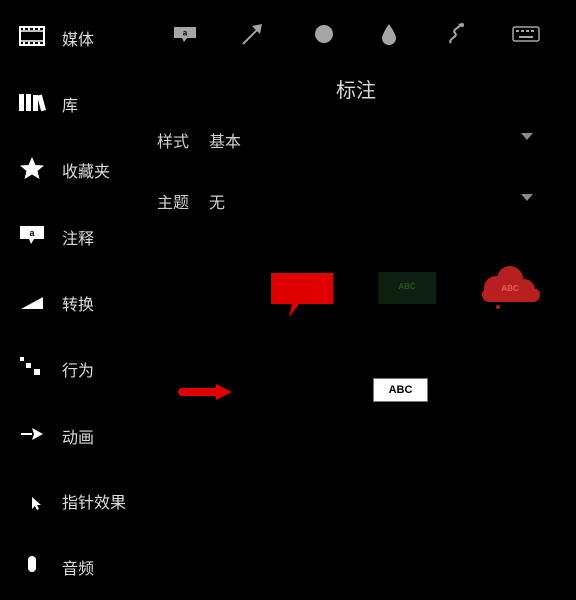 The width and height of the screenshot is (576, 600). Describe the element at coordinates (94, 502) in the screenshot. I see `sidebar-item-label: 指针效果` at that location.